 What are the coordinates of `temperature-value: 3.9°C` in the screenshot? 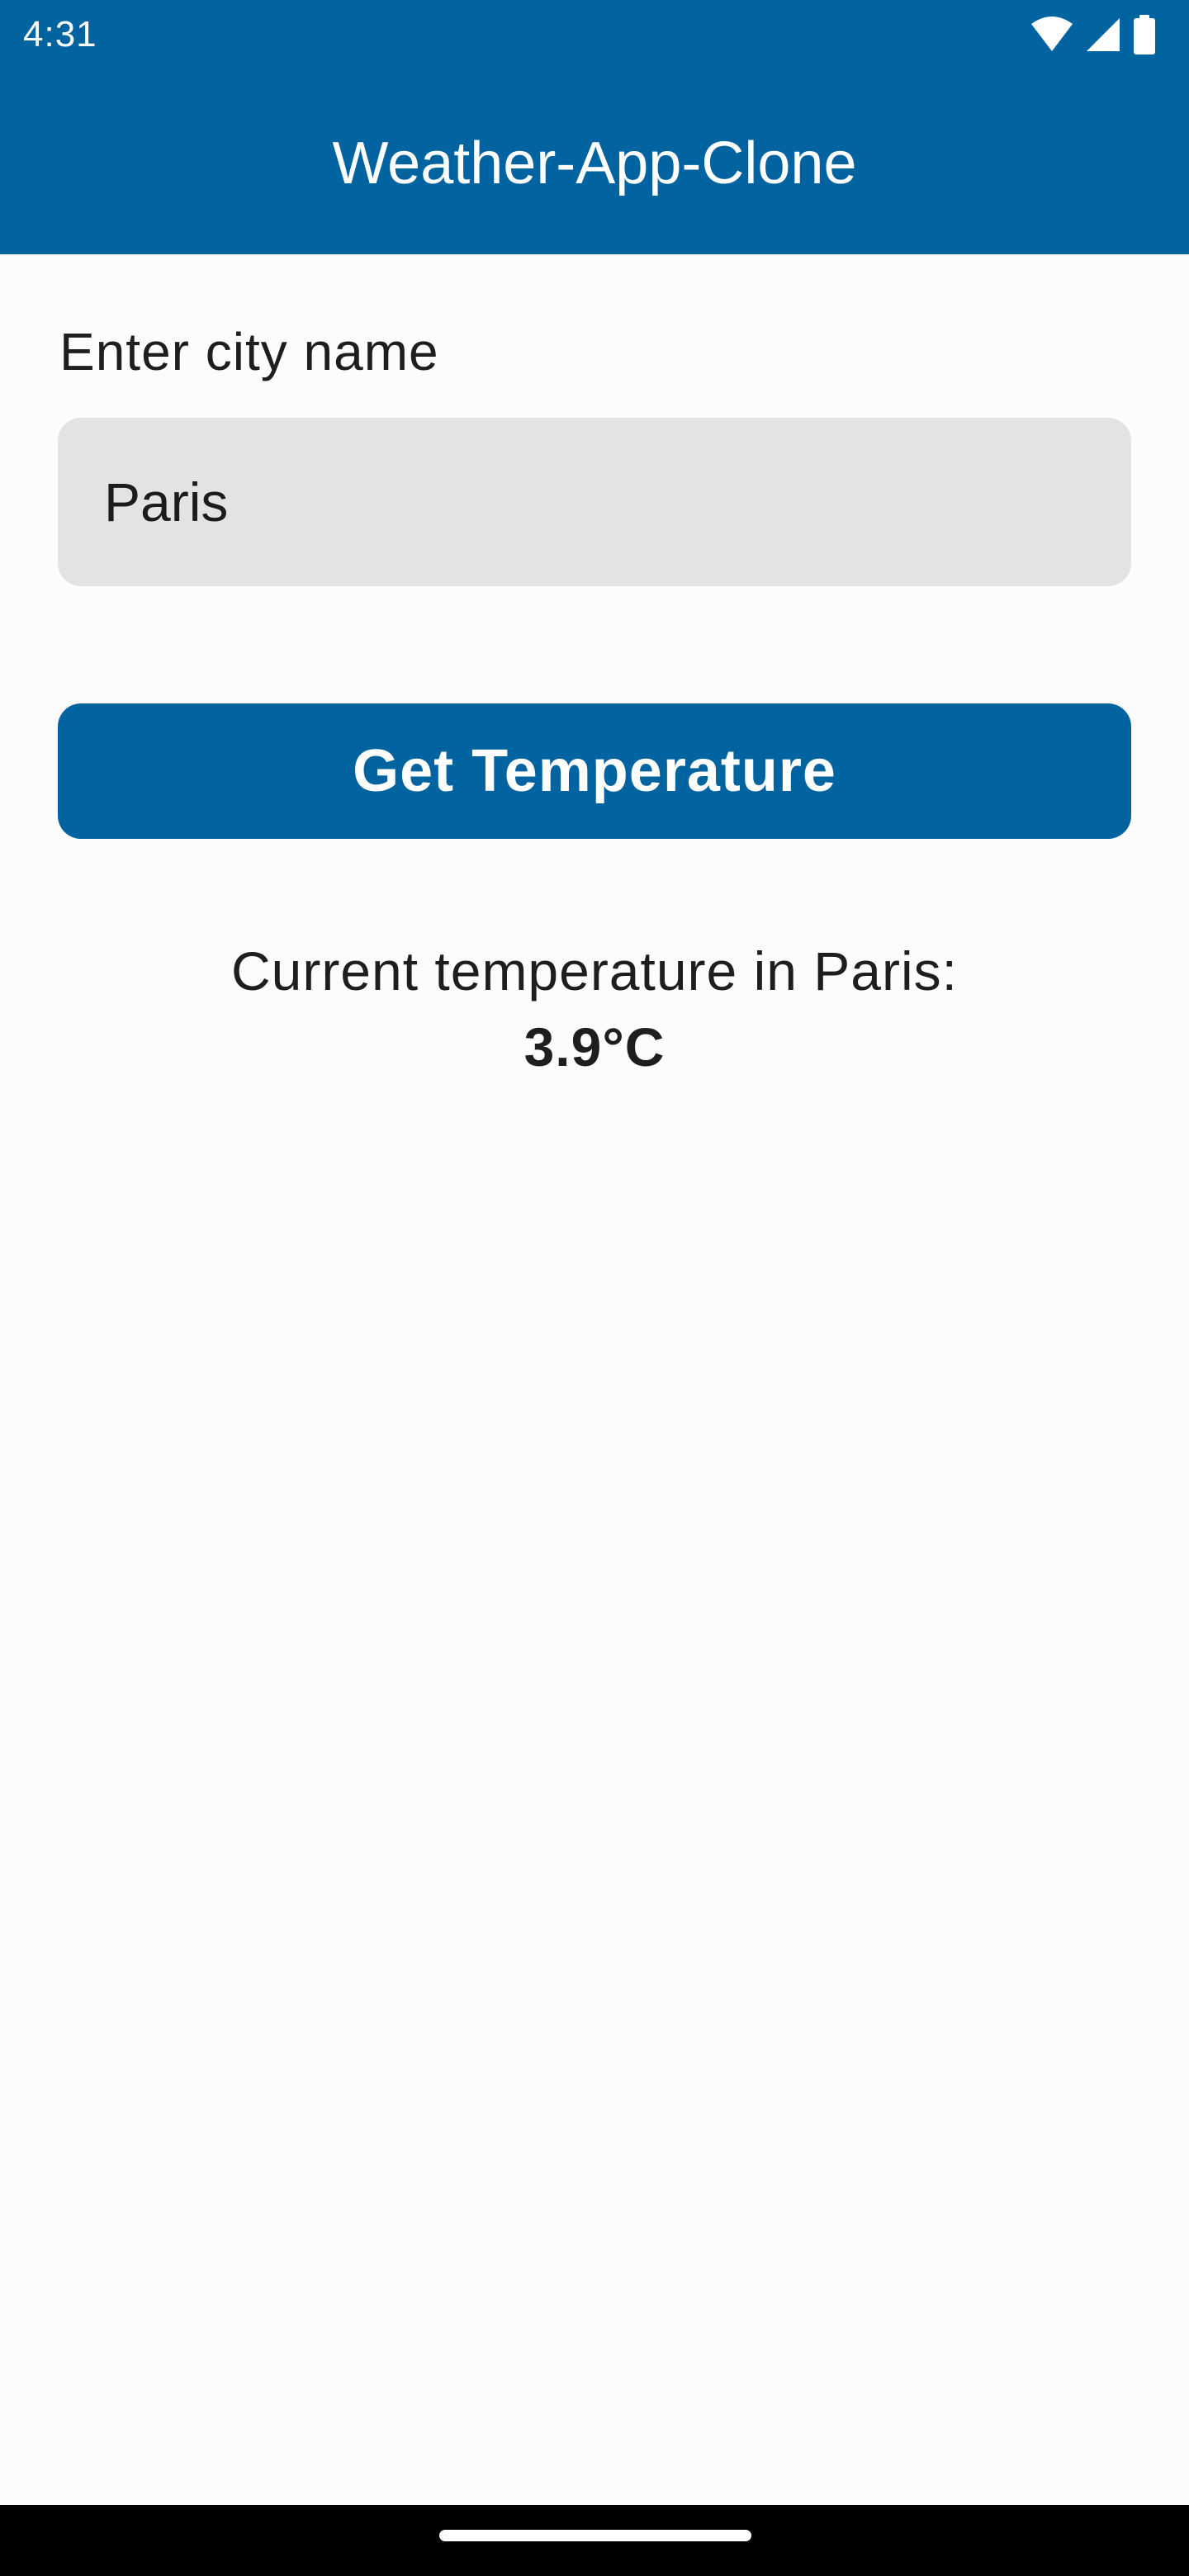 It's located at (594, 1046).